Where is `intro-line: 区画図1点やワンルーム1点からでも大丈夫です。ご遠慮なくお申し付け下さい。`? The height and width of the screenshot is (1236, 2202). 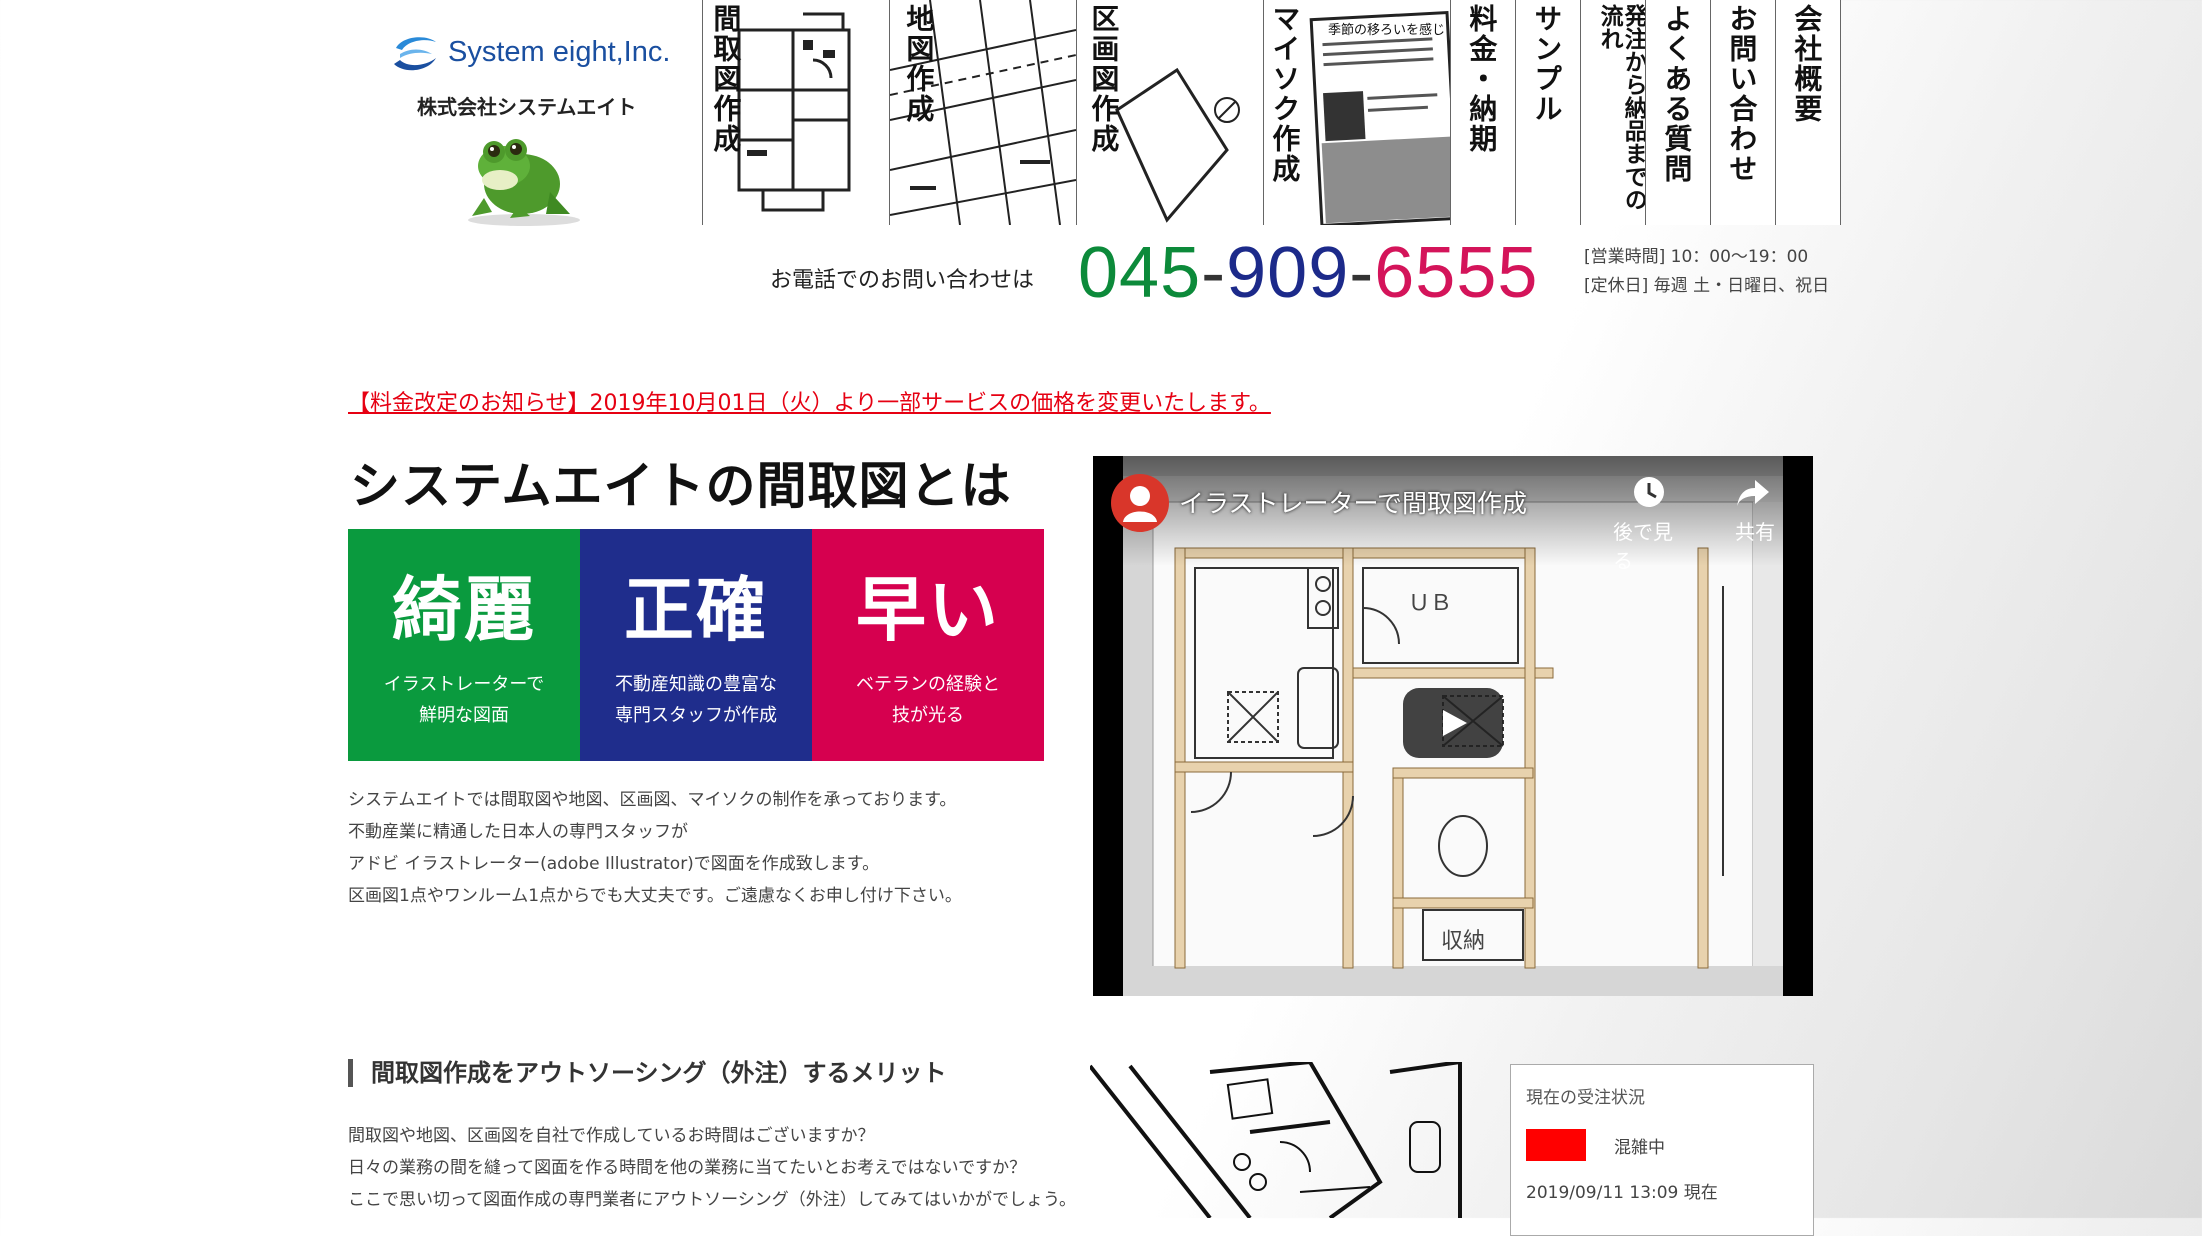
intro-line: 区画図1点やワンルーム1点からでも大丈夫です。ご遠慮なくお申し付け下さい。 is located at coordinates (655, 896).